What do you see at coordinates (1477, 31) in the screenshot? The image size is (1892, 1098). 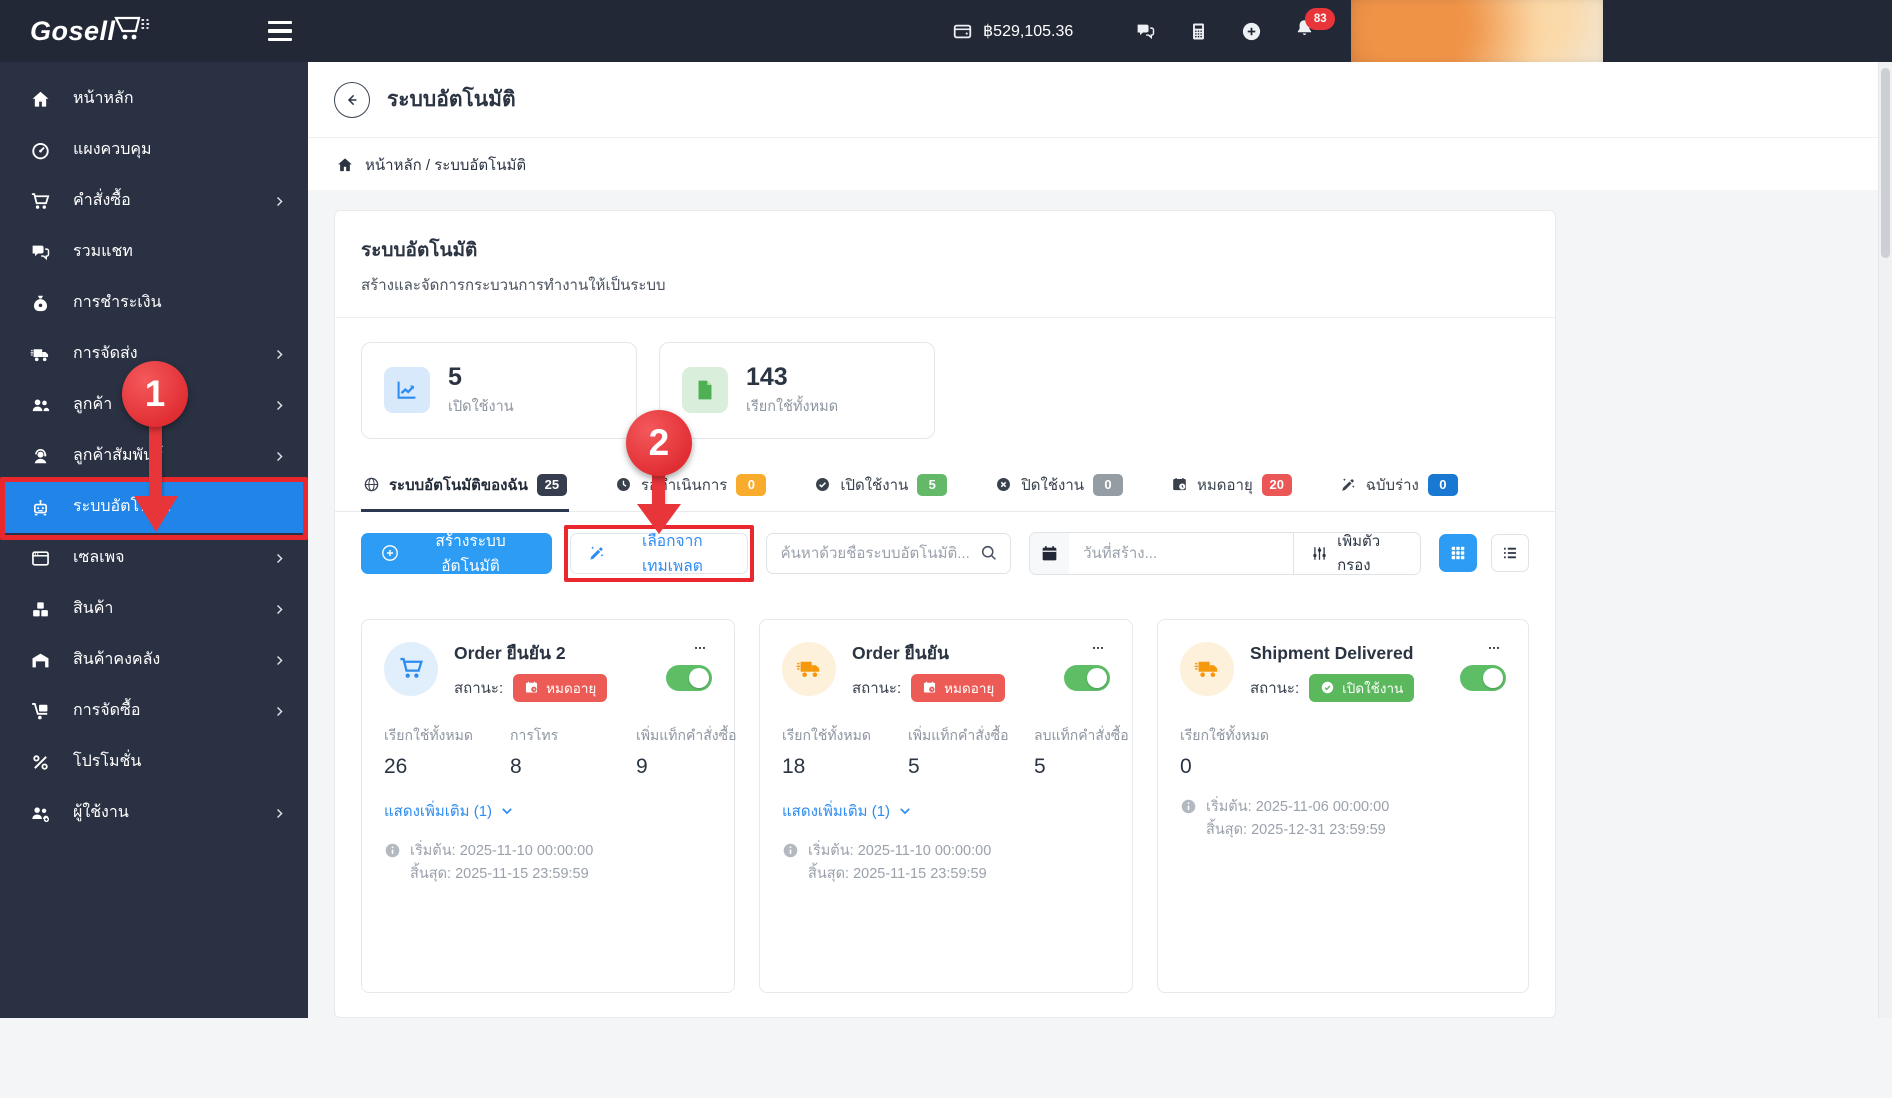 I see `user-avatar` at bounding box center [1477, 31].